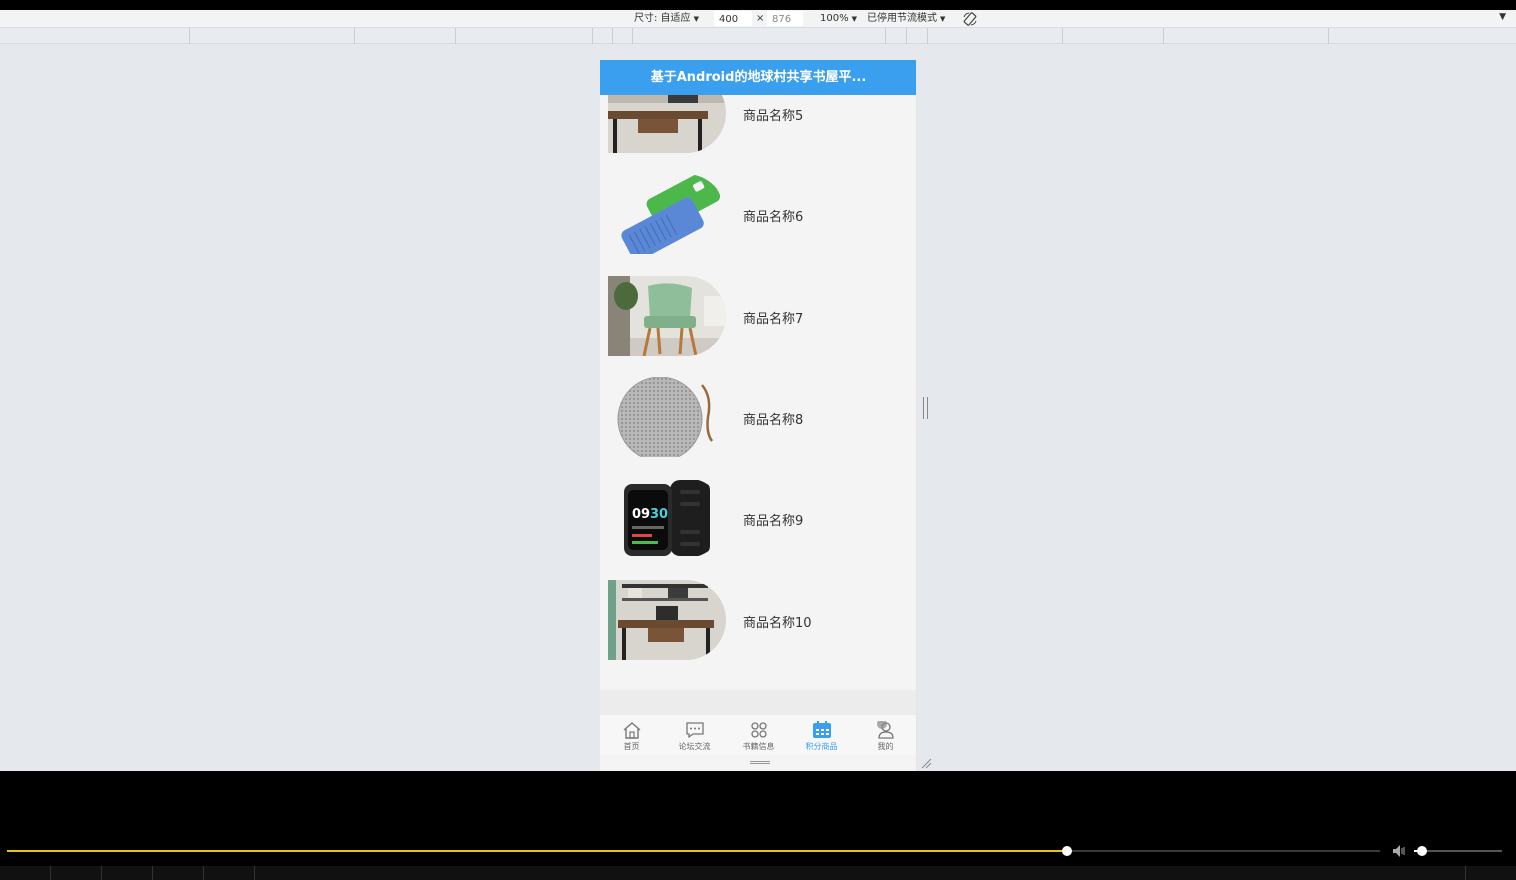 This screenshot has height=880, width=1516. I want to click on list-footer-space, so click(758, 702).